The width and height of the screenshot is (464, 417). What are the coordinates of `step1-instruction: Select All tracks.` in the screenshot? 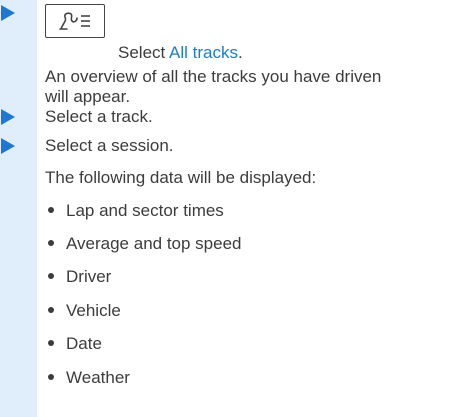 It's located at (180, 53).